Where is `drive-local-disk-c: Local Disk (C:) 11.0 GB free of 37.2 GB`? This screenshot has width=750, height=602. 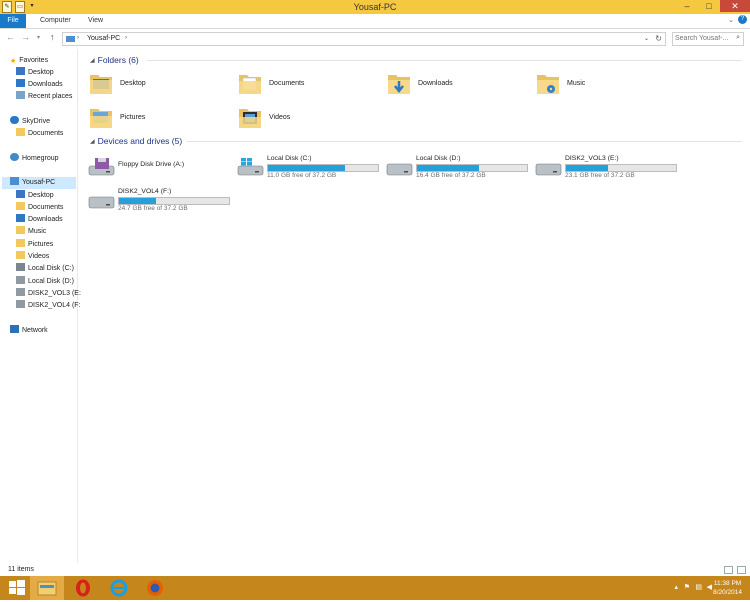
drive-local-disk-c: Local Disk (C:) 11.0 GB free of 37.2 GB is located at coordinates (309, 167).